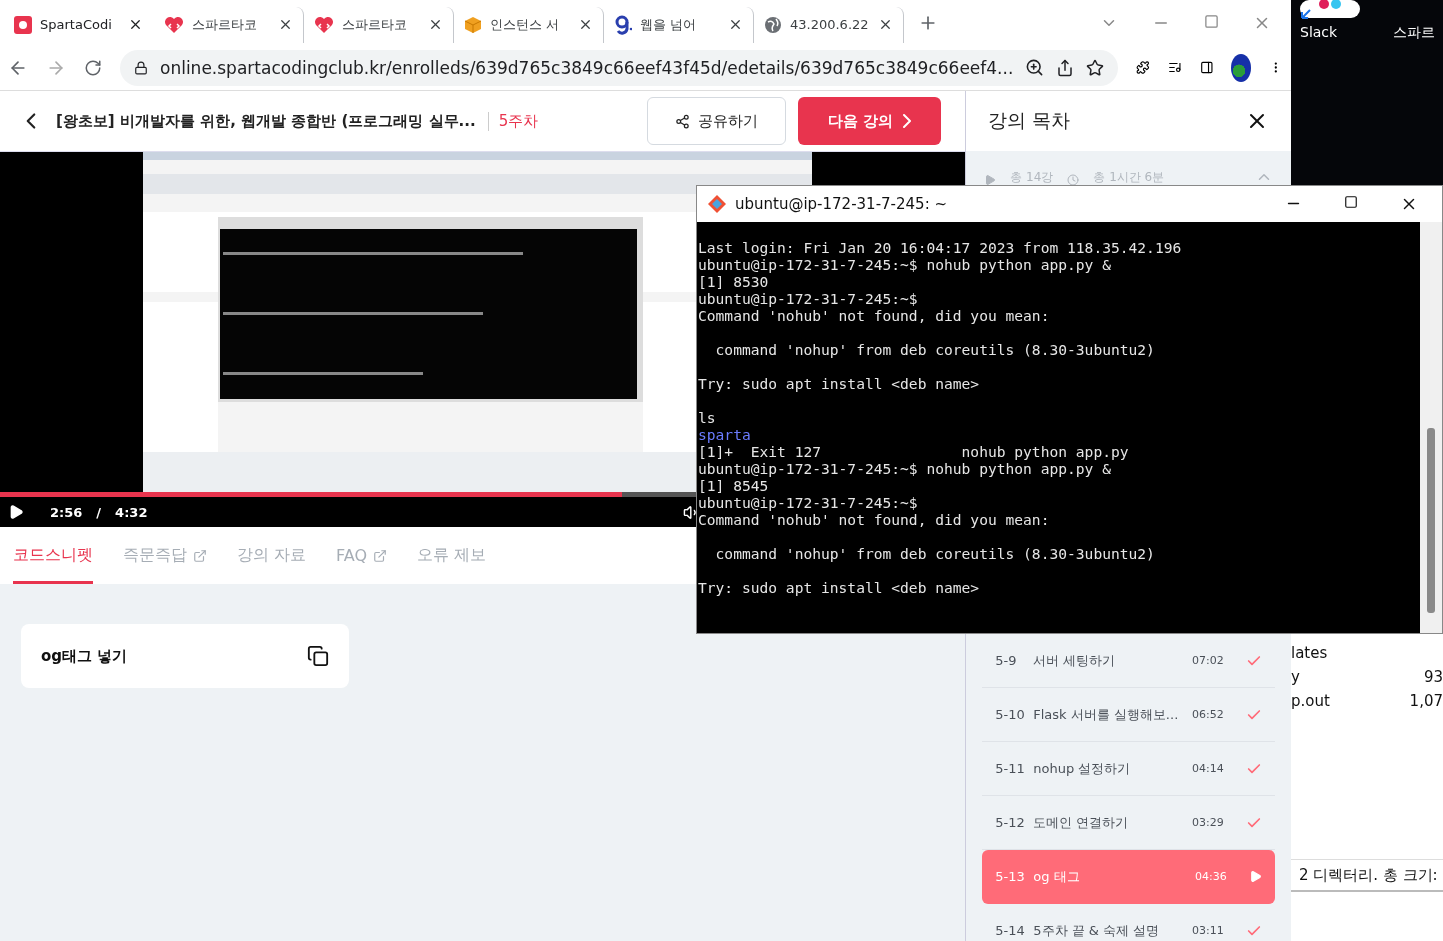  I want to click on diamond-icon, so click(717, 204).